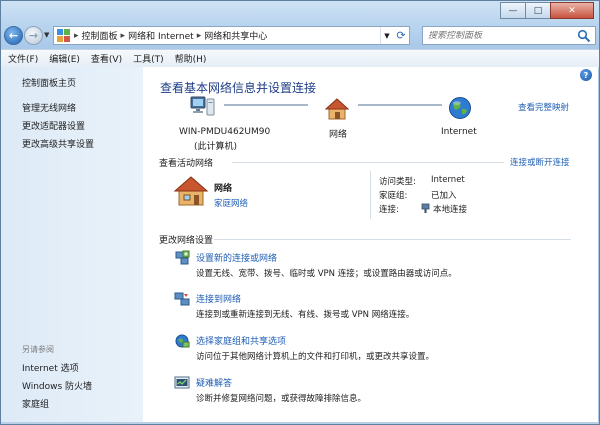 The width and height of the screenshot is (600, 425). I want to click on sidebar-control-panel-home: 控制面板主页, so click(49, 82).